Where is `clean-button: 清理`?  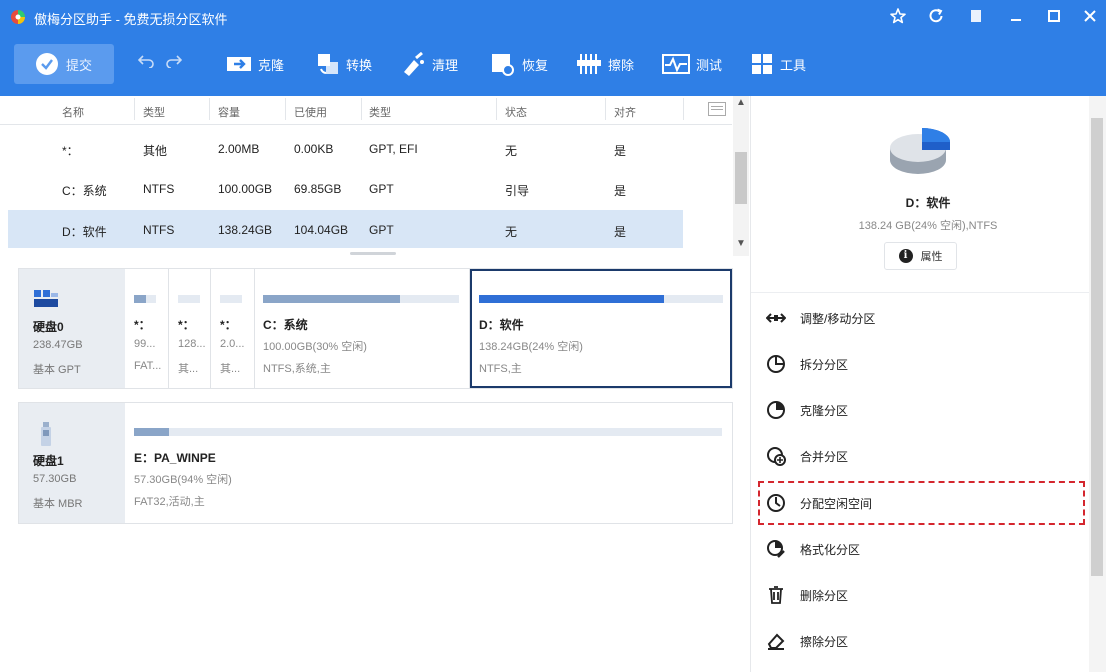
clean-button: 清理 is located at coordinates (429, 64).